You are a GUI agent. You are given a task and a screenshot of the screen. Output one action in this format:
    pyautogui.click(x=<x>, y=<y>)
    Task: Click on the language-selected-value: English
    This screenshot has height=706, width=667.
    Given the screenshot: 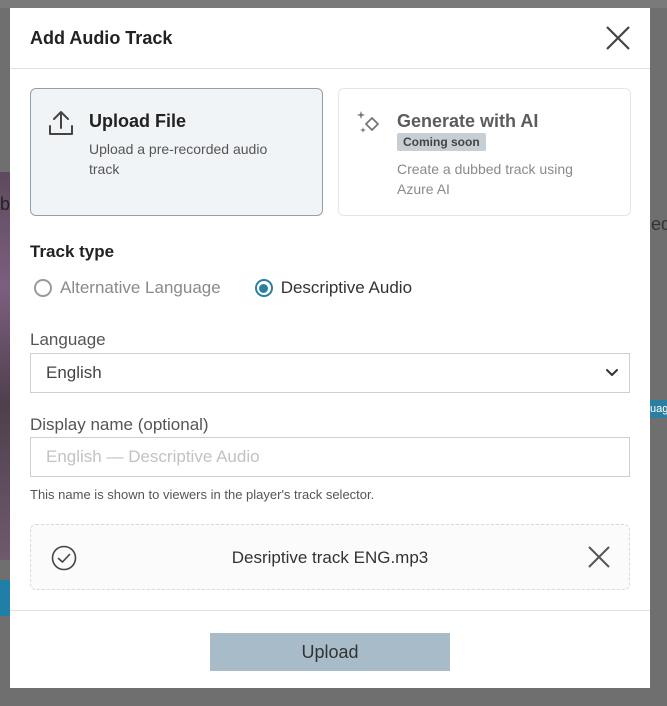 What is the action you would take?
    pyautogui.click(x=74, y=372)
    